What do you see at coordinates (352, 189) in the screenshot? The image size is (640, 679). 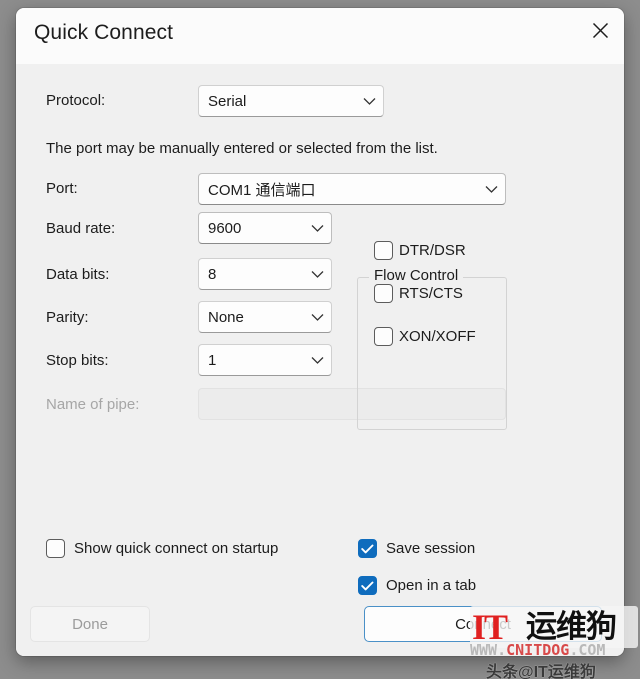 I see `port-combobox: COM1 通信端口` at bounding box center [352, 189].